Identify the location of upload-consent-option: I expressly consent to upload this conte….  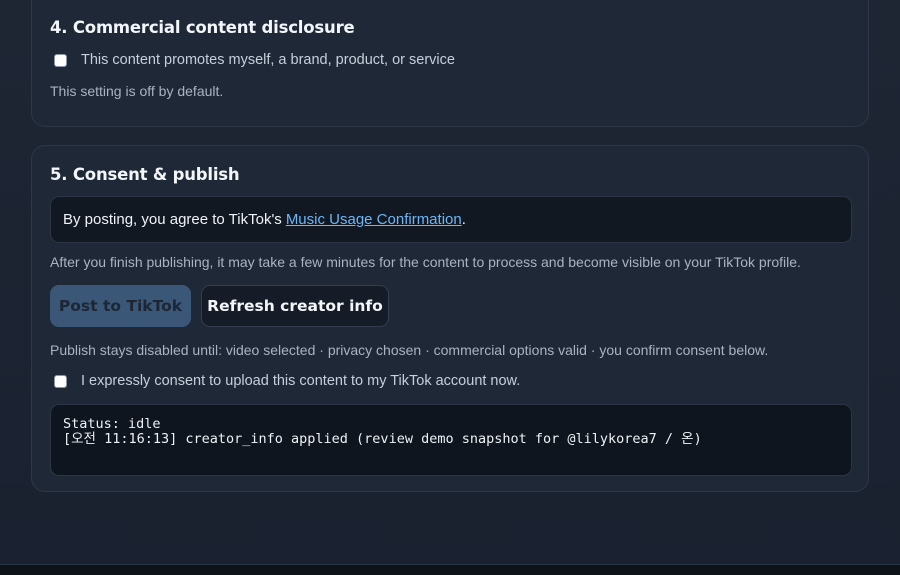
(287, 381).